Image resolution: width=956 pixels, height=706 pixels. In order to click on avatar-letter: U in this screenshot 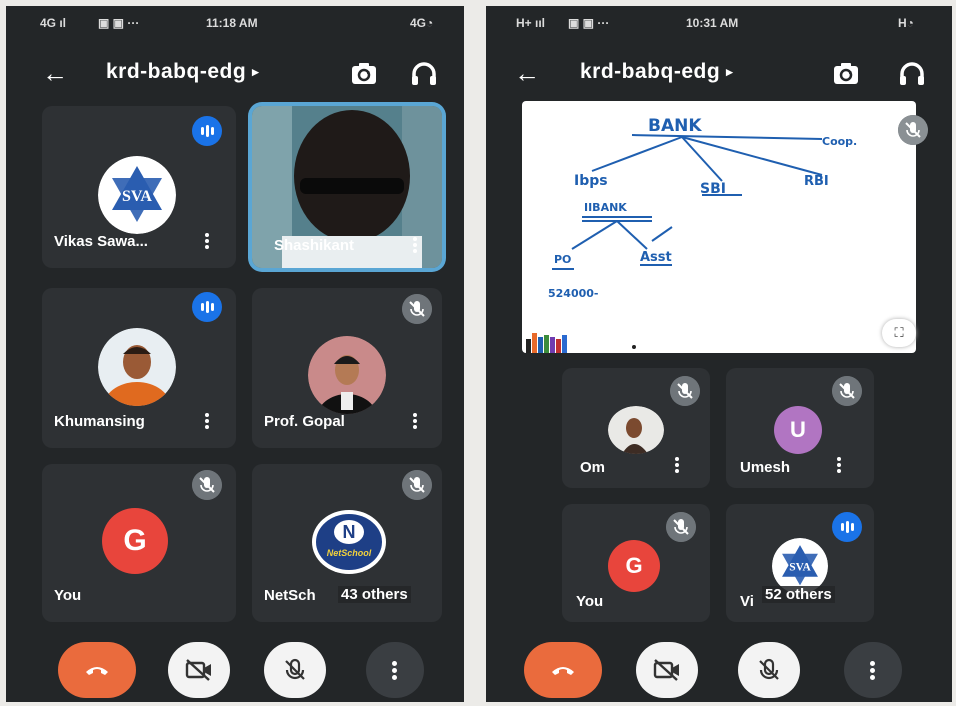, I will do `click(798, 430)`.